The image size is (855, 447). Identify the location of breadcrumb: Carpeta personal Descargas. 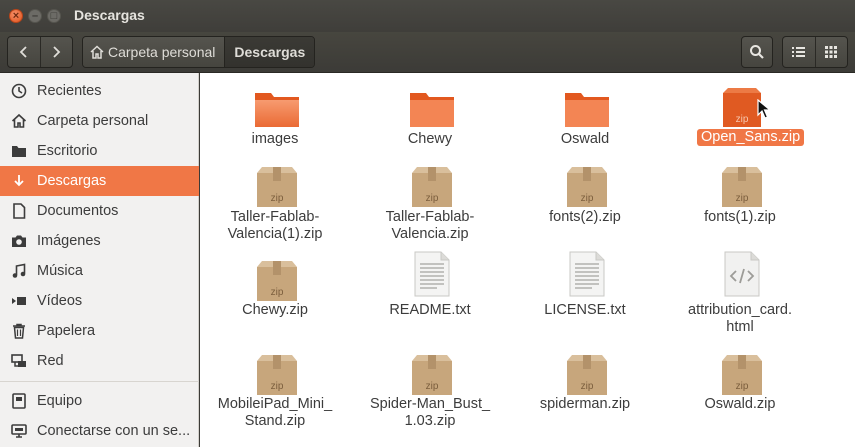
(199, 52).